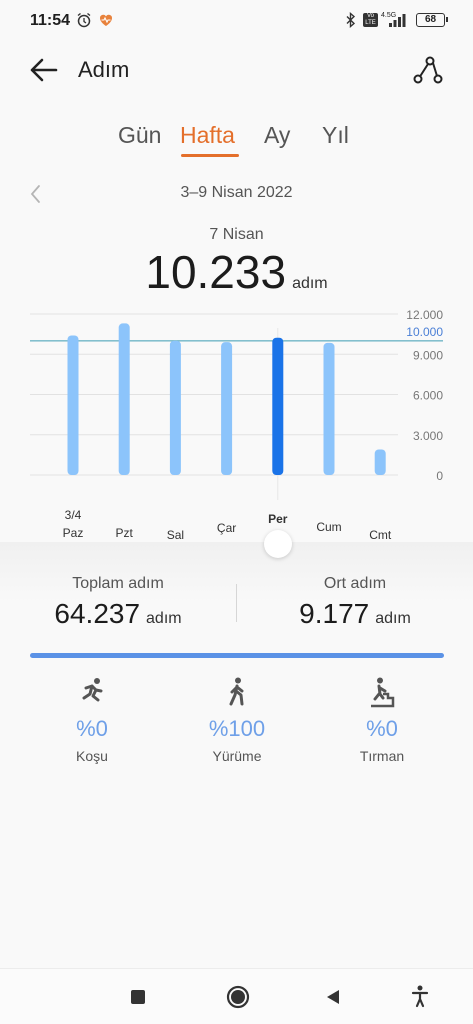 Image resolution: width=473 pixels, height=1024 pixels. I want to click on walking-icon, so click(236, 691).